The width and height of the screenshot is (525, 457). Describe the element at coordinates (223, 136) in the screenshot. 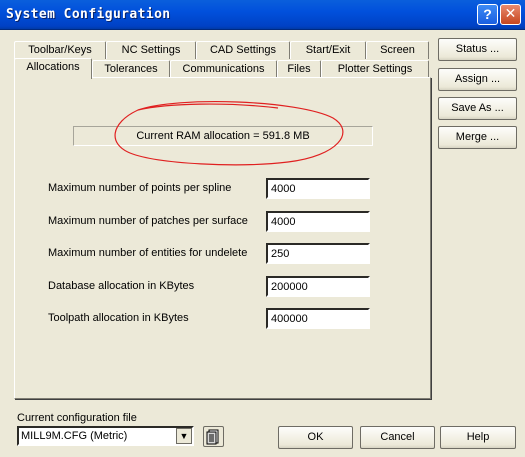

I see `ram-allocation-display: Current RAM allocation = 591.8 MB` at that location.